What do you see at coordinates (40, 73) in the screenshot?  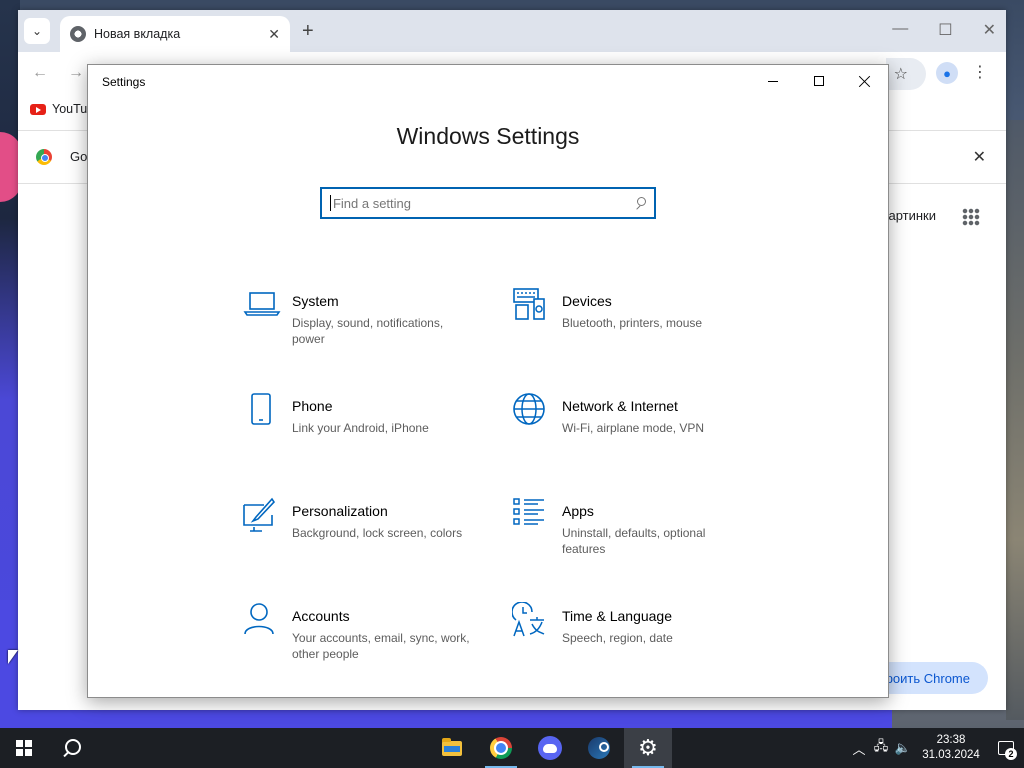 I see `back-arrow-icon: ←` at bounding box center [40, 73].